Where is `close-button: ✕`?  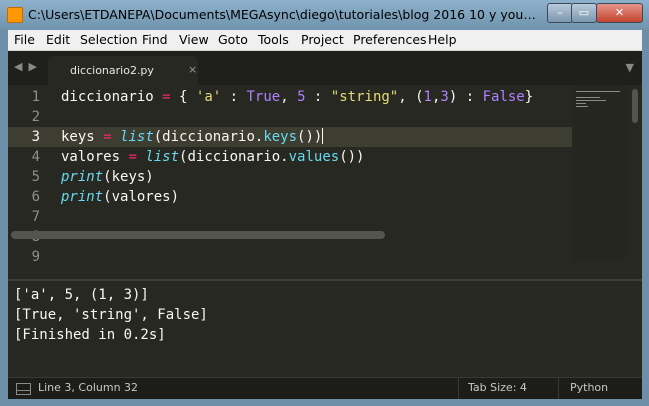 close-button: ✕ is located at coordinates (619, 13).